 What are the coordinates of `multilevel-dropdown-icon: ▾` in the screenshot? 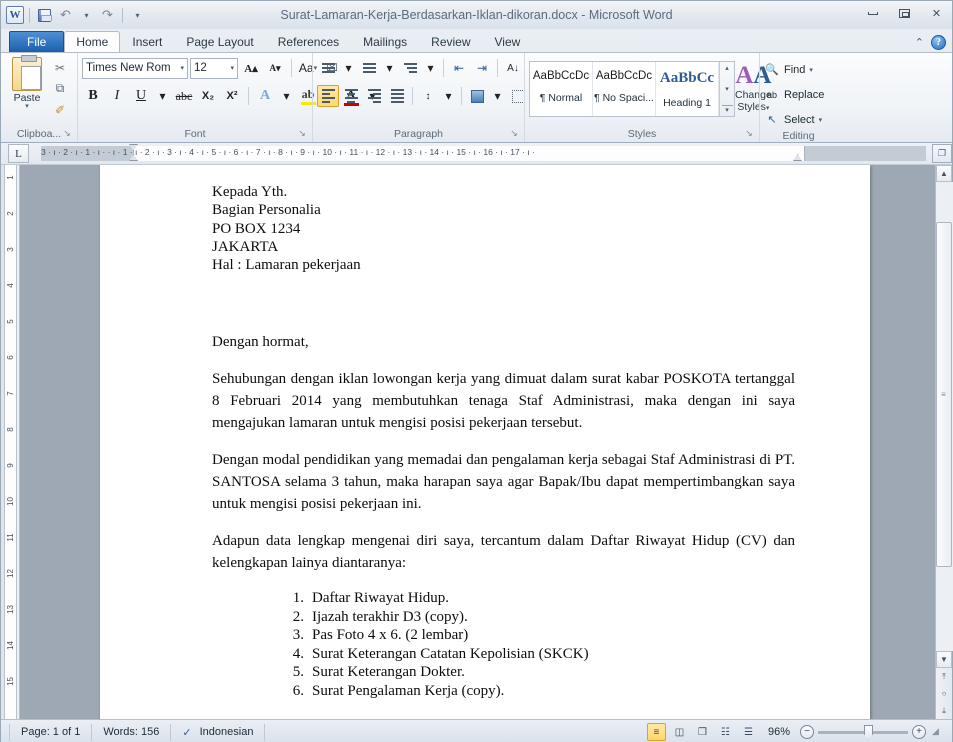 It's located at (430, 68).